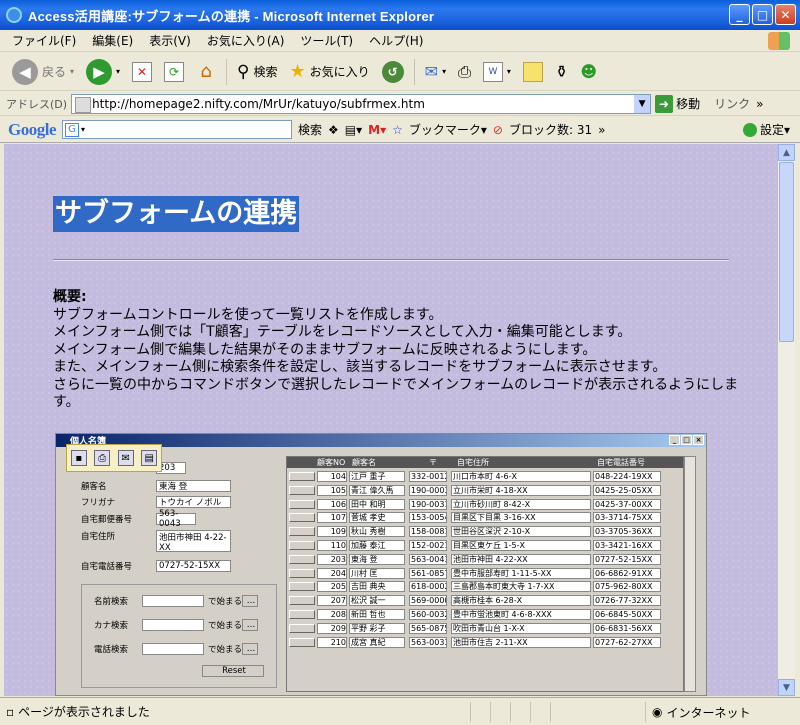  Describe the element at coordinates (521, 628) in the screenshot. I see `table-cell: 吹田市青山台 1-X-X` at that location.